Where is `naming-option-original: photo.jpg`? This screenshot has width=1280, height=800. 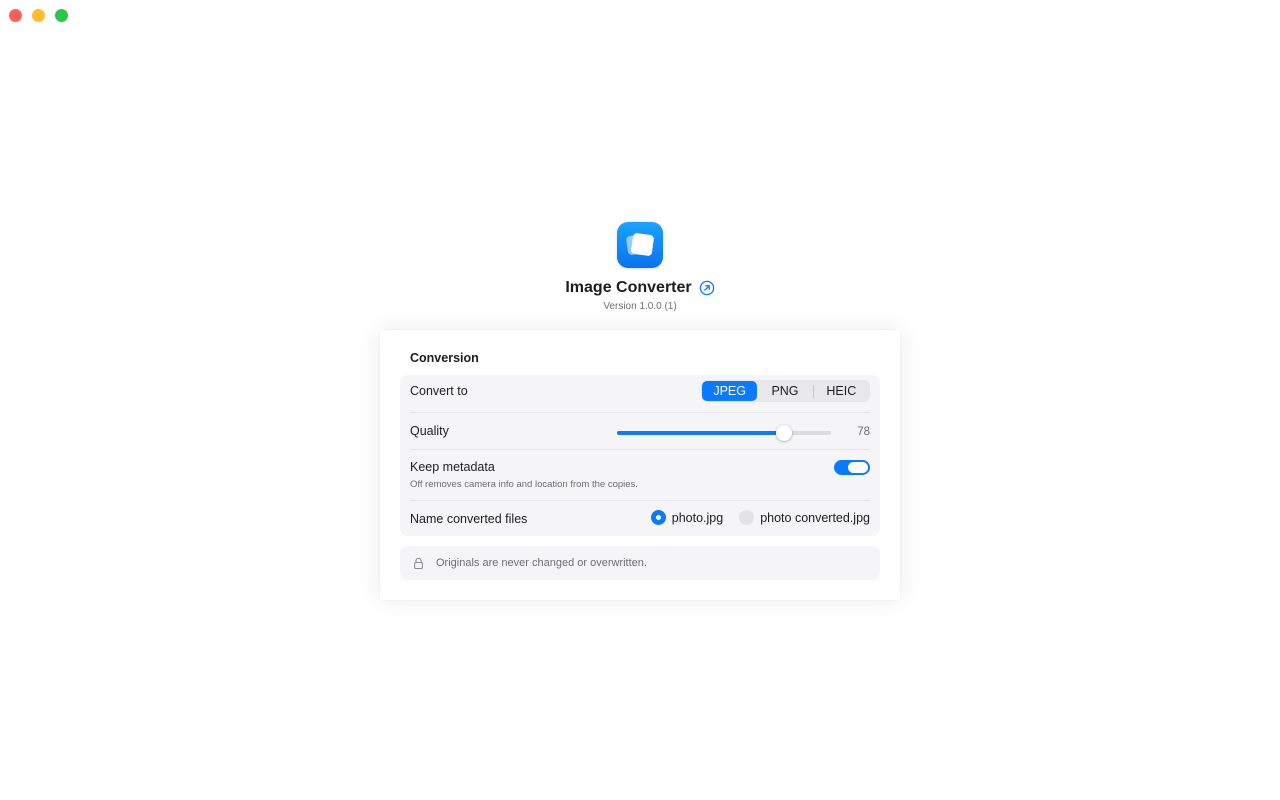
naming-option-original: photo.jpg is located at coordinates (687, 517).